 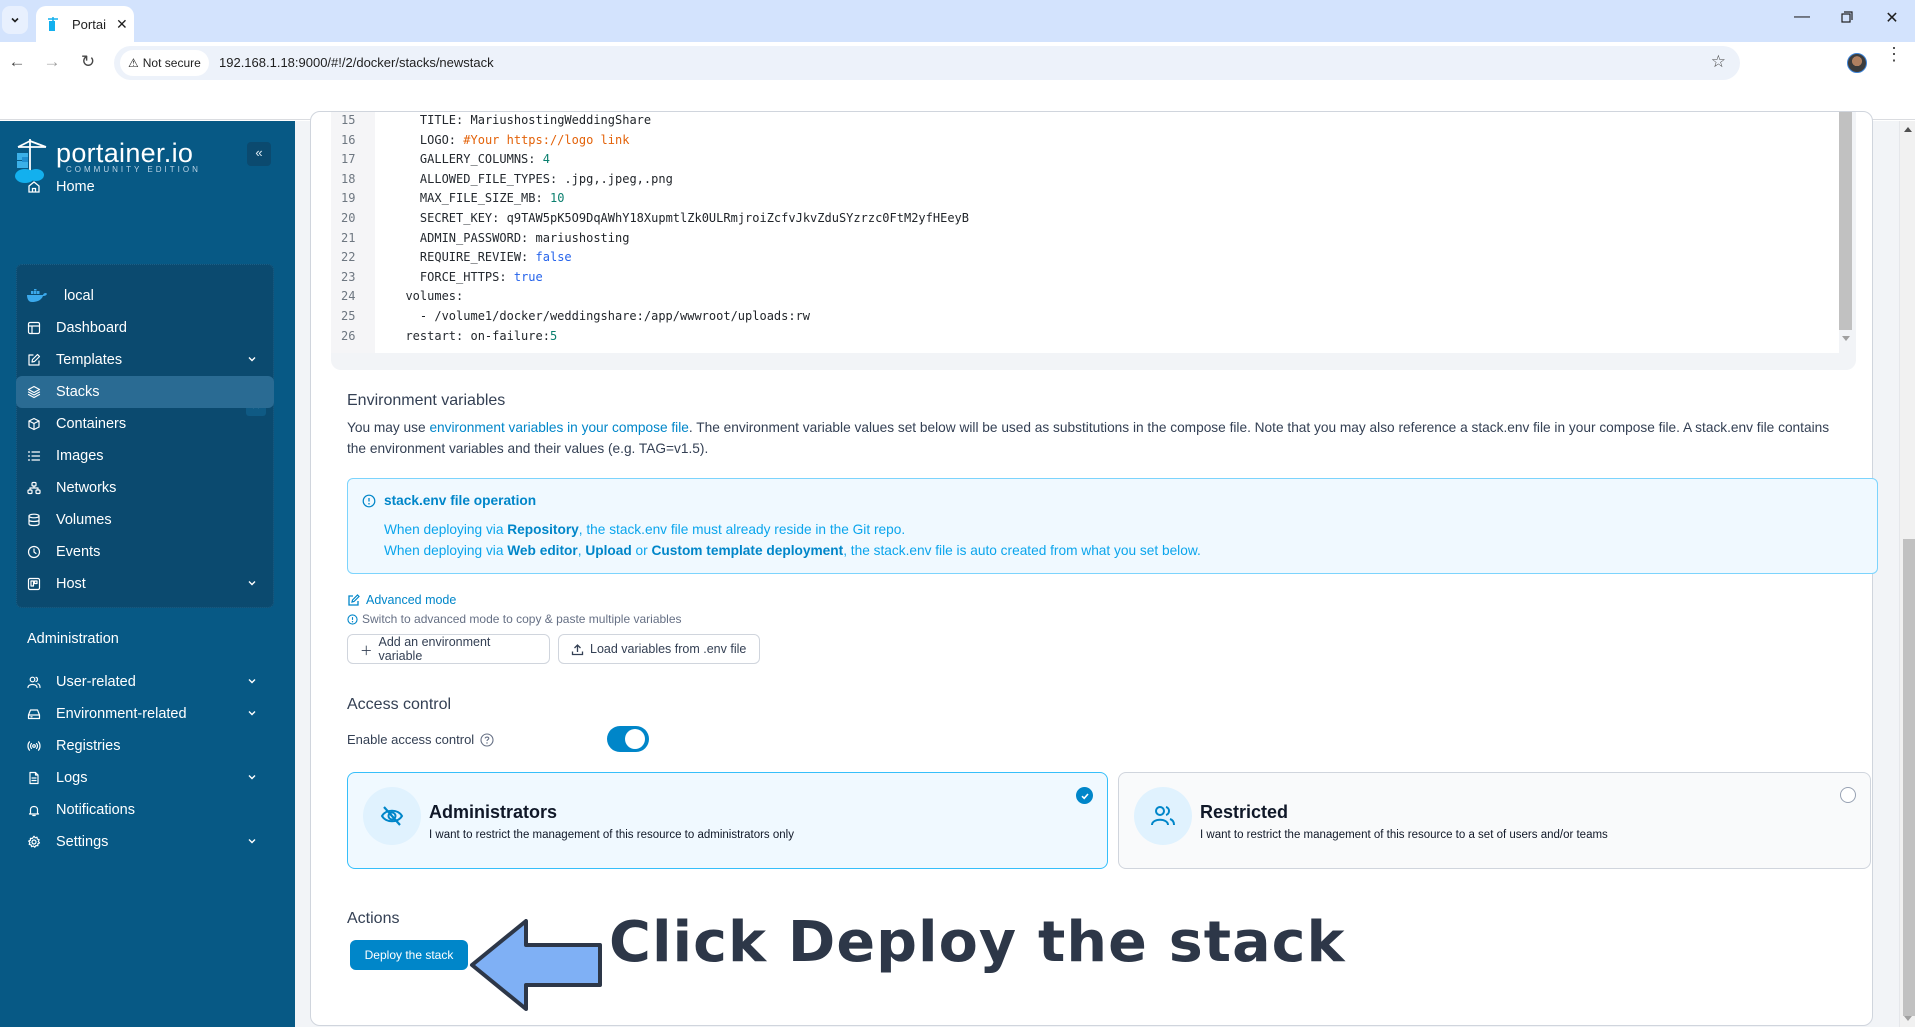 I want to click on sidebar-item-label: Home, so click(x=75, y=187).